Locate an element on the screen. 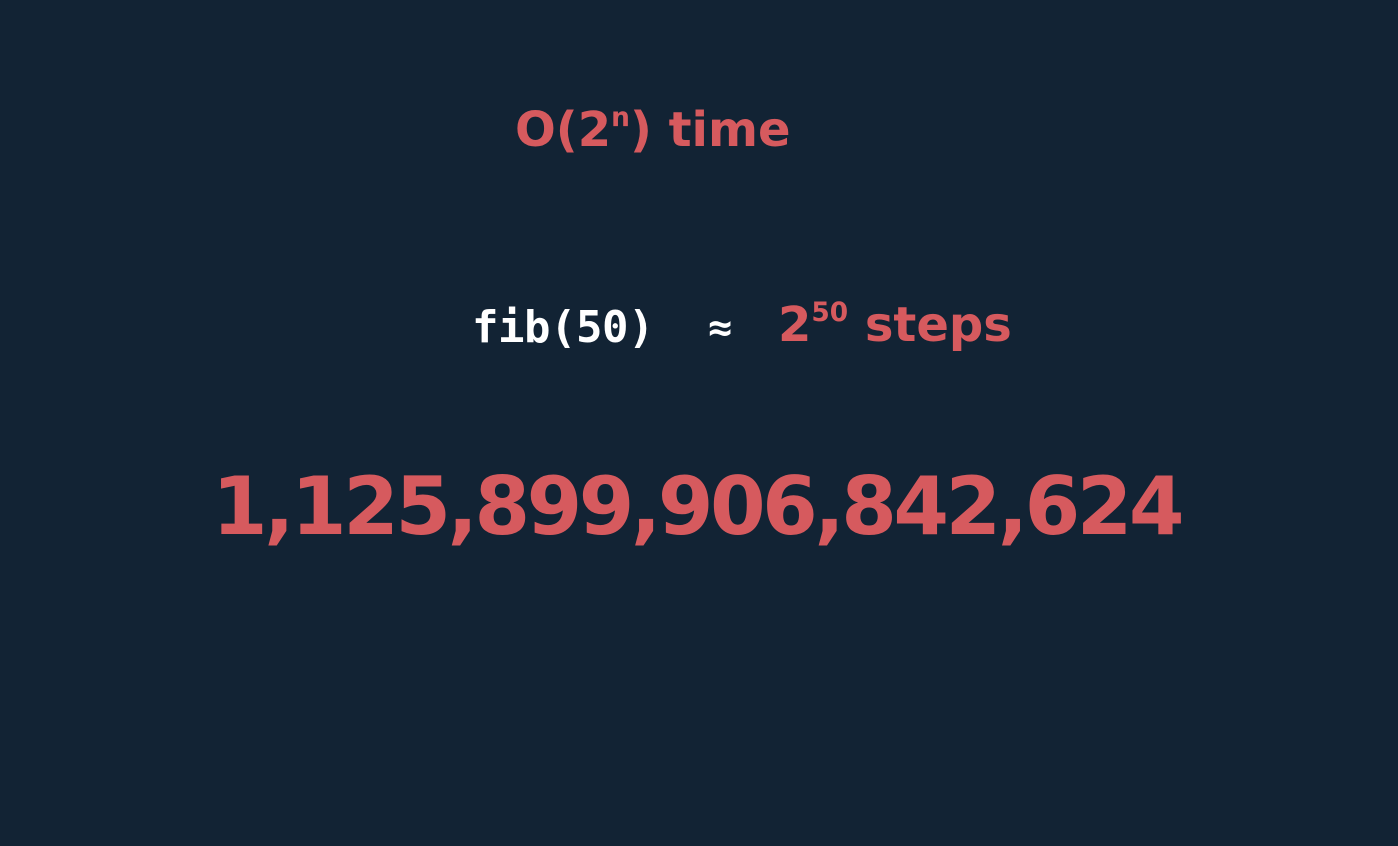  steps-expression: 250 steps is located at coordinates (895, 329).